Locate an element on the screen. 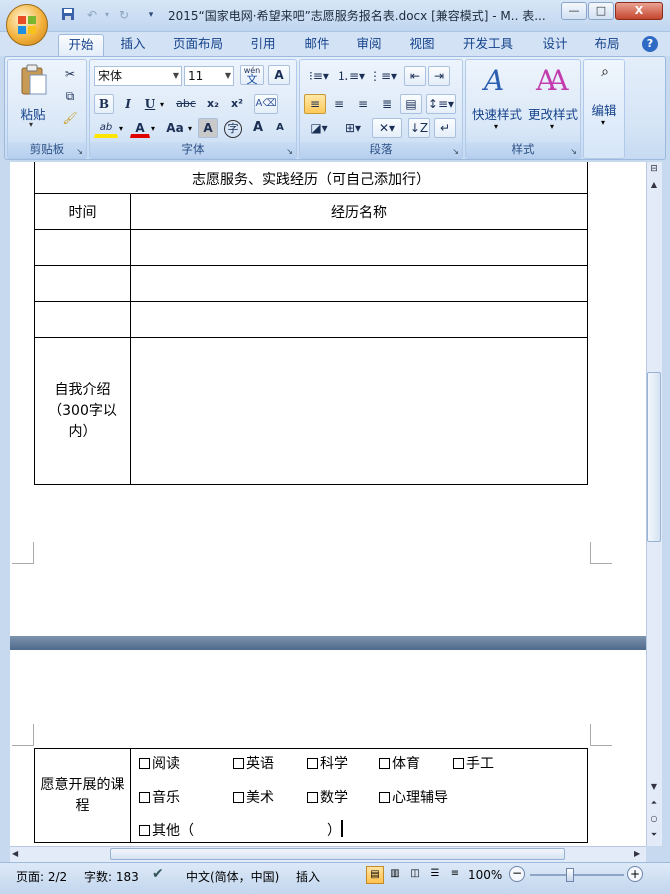 The height and width of the screenshot is (894, 670). zoom-out-icon: − is located at coordinates (517, 874).